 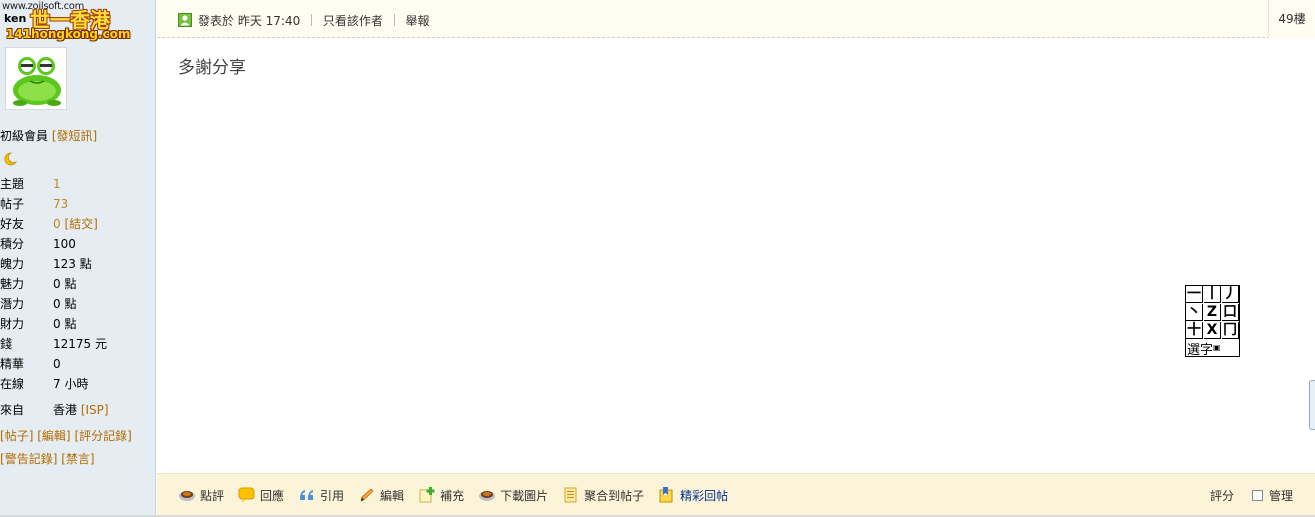 I want to click on stat-value: 香港 [ISP], so click(x=81, y=410).